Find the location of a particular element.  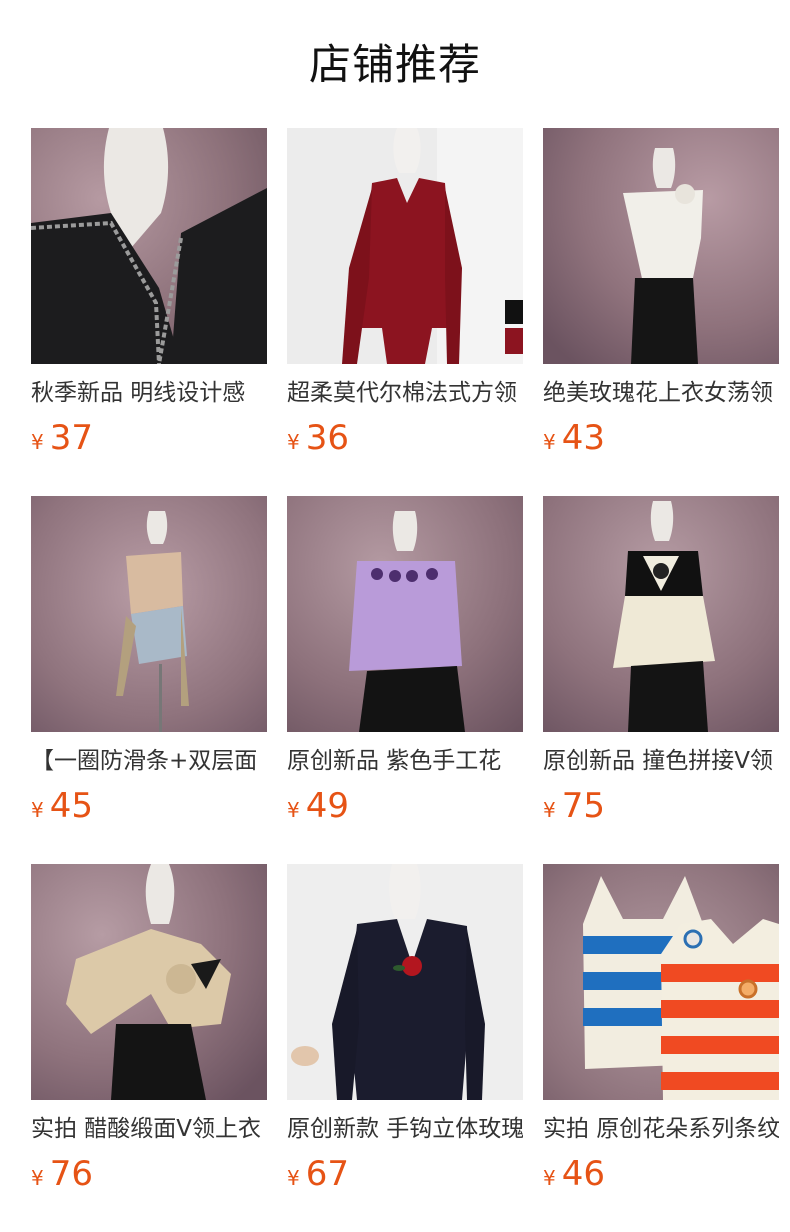

product-card: 实拍 醋酸缎面V领上衣 ¥76 is located at coordinates (149, 1048).